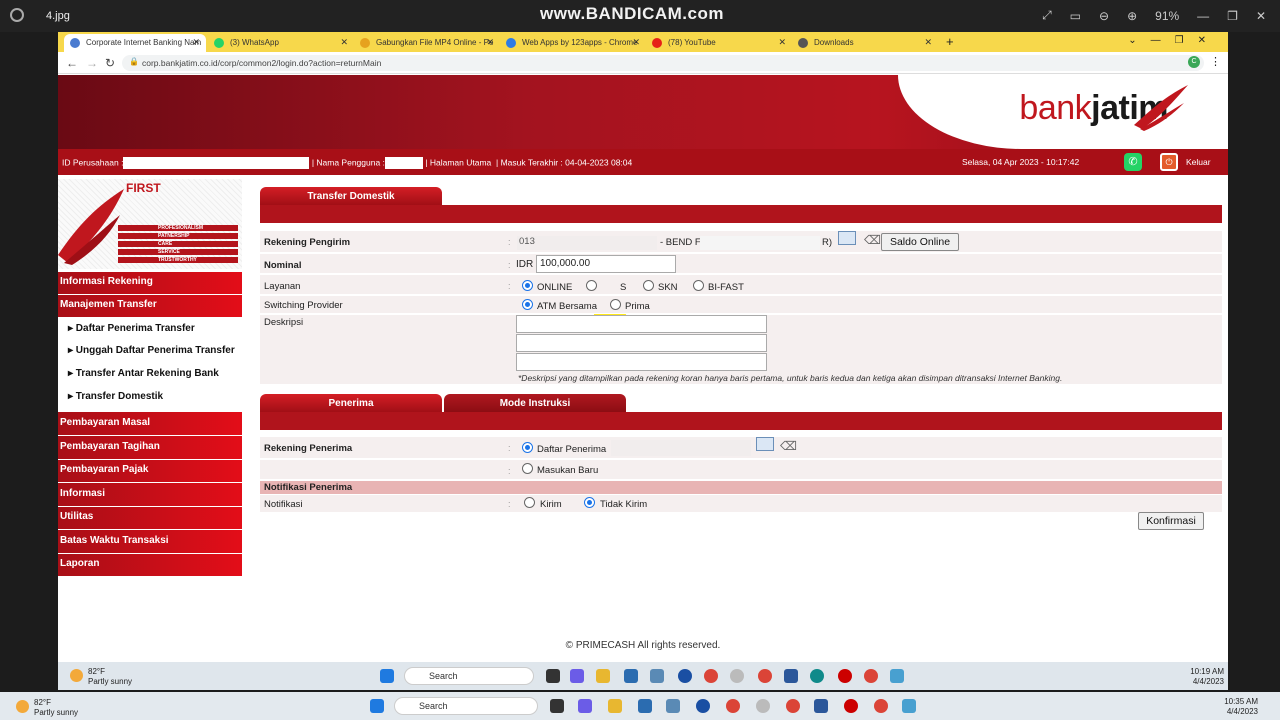 The height and width of the screenshot is (720, 1280). Describe the element at coordinates (1047, 15) in the screenshot. I see `expand-icon: ⤢` at that location.